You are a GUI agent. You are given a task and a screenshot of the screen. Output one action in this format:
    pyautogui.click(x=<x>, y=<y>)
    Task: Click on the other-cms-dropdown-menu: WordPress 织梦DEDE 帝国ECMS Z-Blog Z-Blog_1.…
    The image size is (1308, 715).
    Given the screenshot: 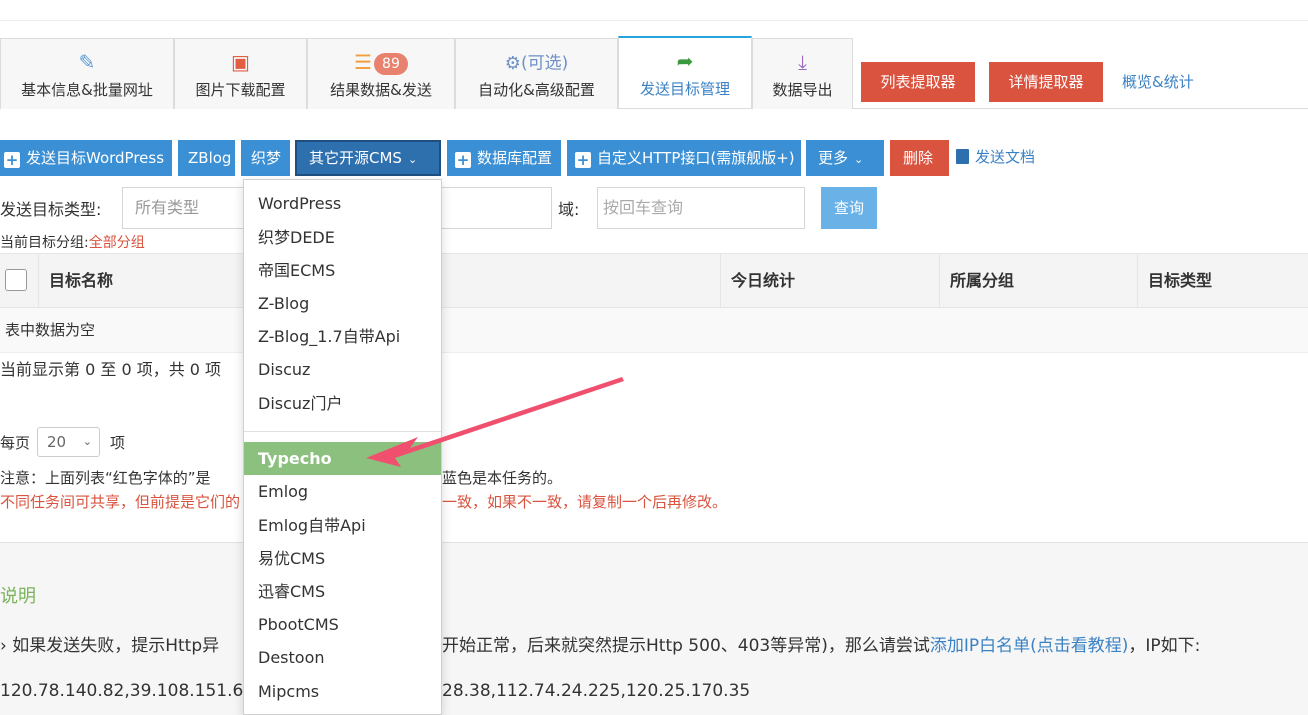 What is the action you would take?
    pyautogui.click(x=342, y=447)
    